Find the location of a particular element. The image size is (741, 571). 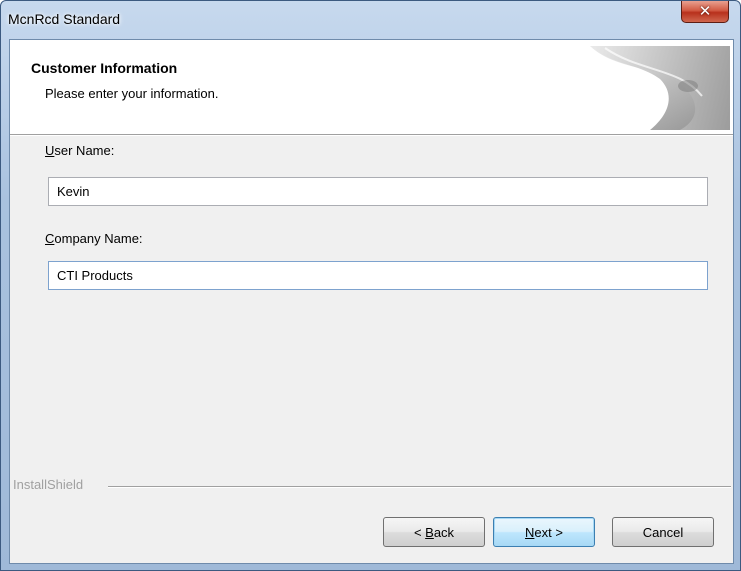

close-icon: ✕ is located at coordinates (705, 11).